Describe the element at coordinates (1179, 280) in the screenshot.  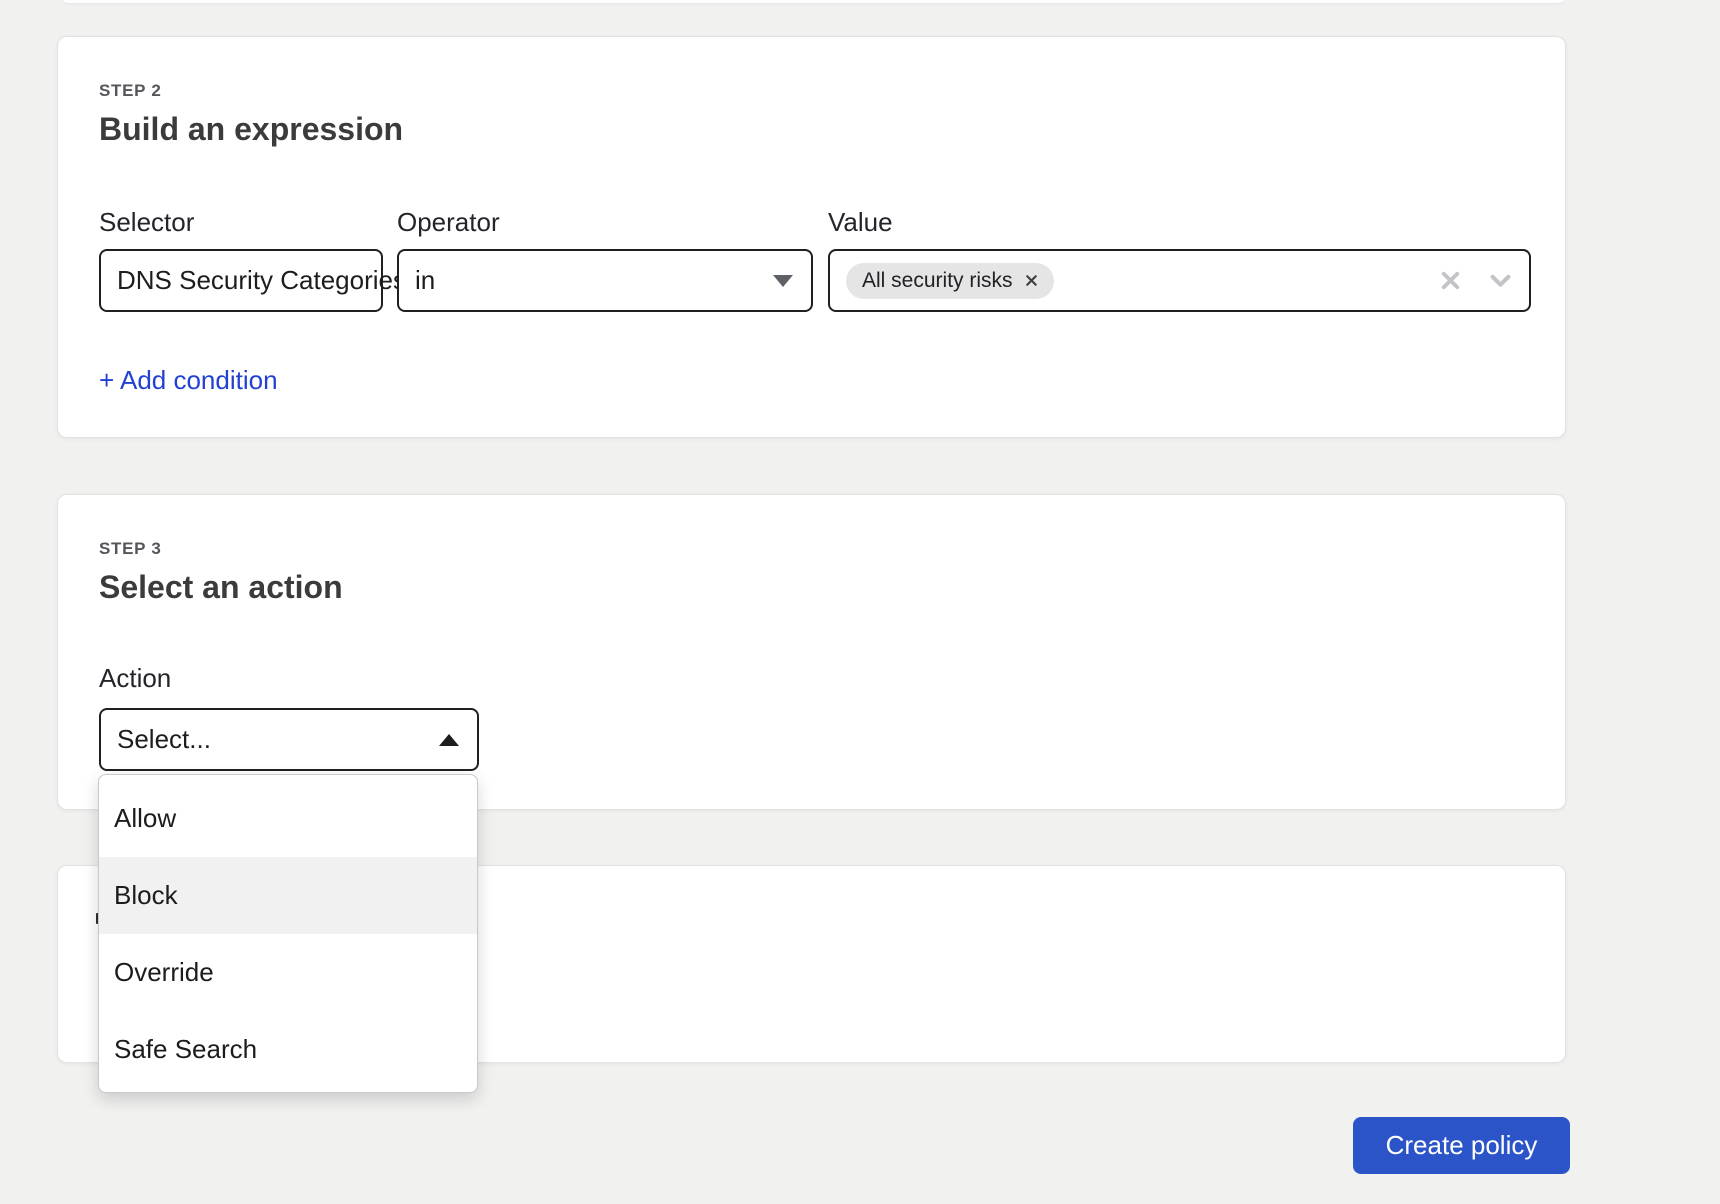
I see `value-multiselect: All security risks` at that location.